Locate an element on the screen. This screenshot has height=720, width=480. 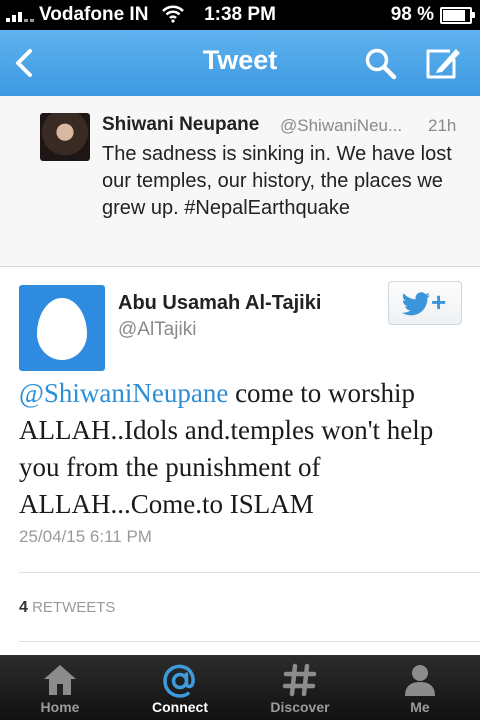
page-title: Tweet is located at coordinates (240, 60).